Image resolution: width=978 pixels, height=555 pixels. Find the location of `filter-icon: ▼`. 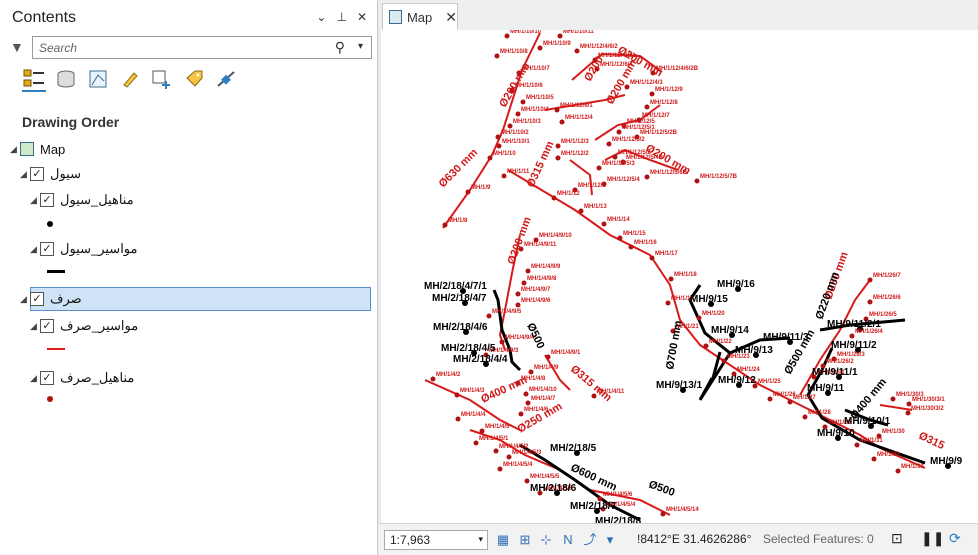

filter-icon: ▼ is located at coordinates (17, 47).